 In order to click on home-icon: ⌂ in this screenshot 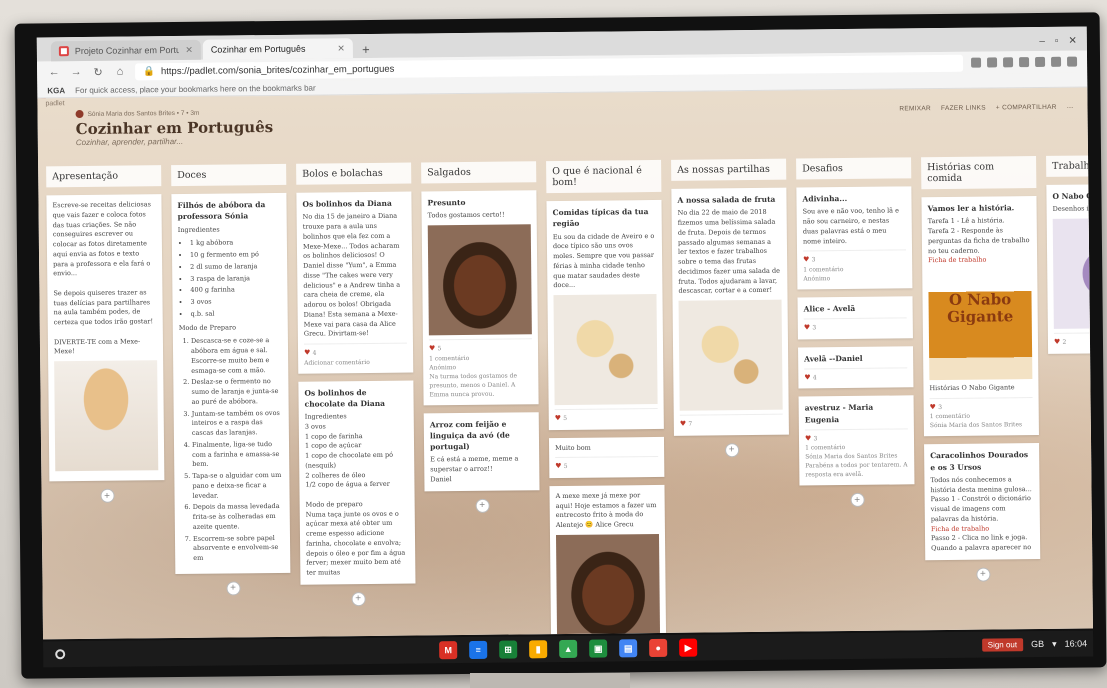, I will do `click(120, 72)`.